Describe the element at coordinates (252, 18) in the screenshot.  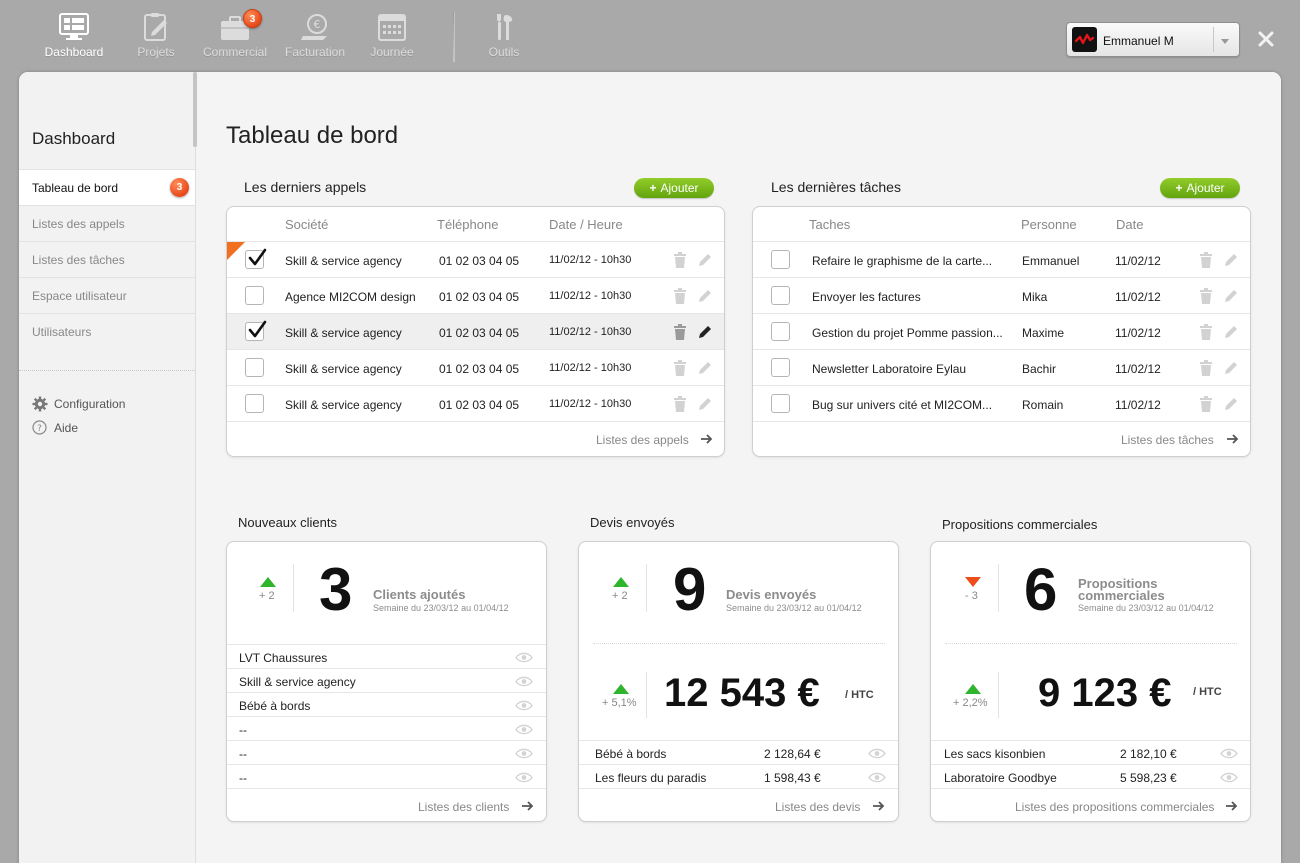
I see `commercial-badge: 3` at that location.